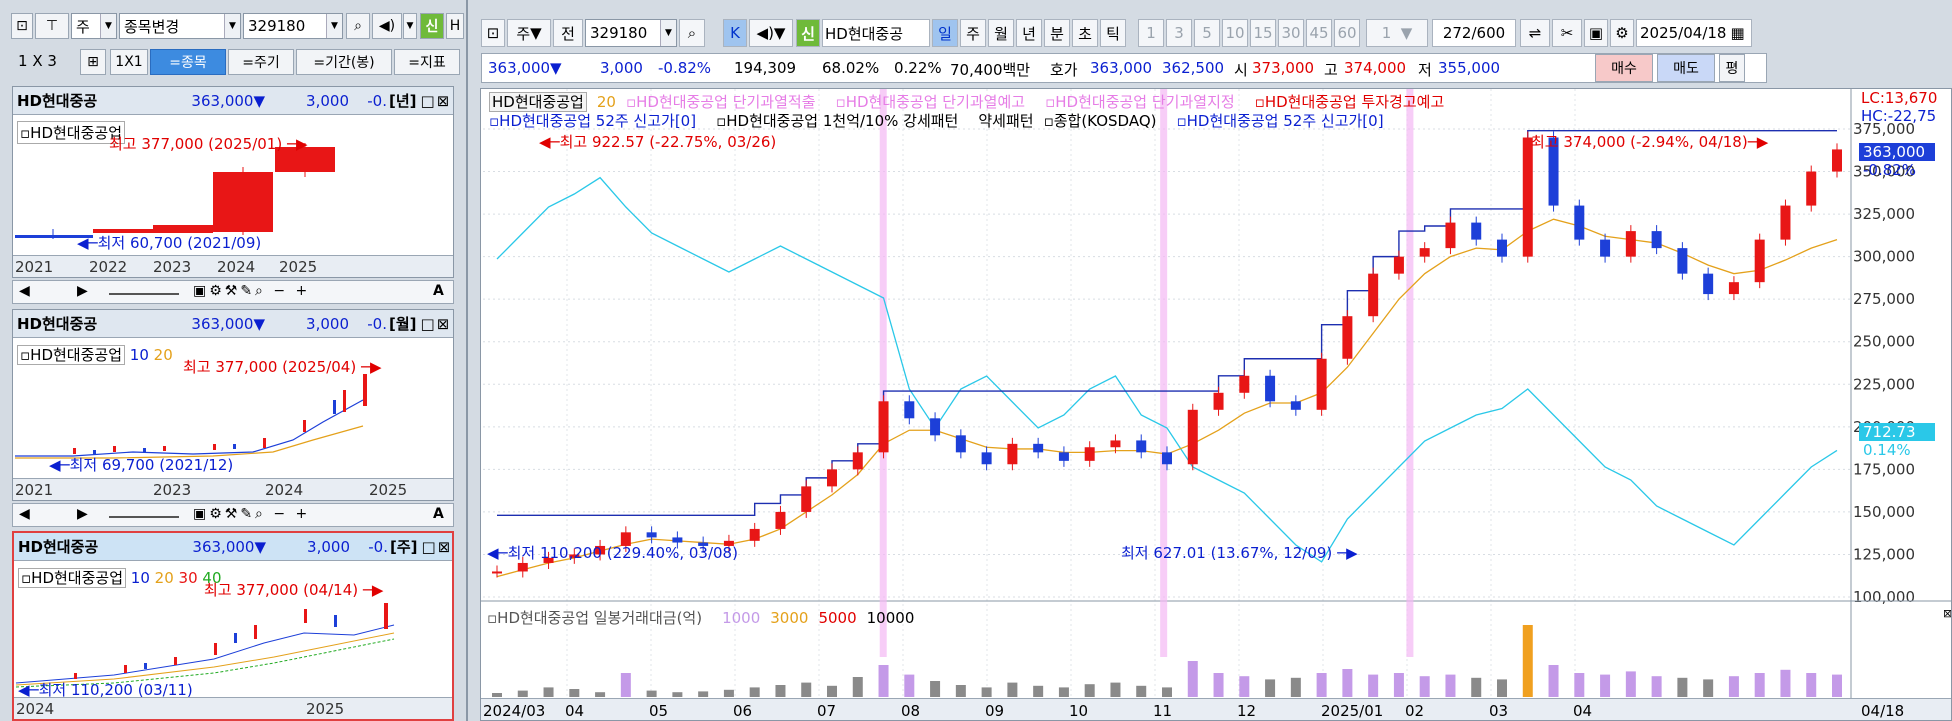  I want to click on layout-1x1-button: 1X1, so click(129, 62).